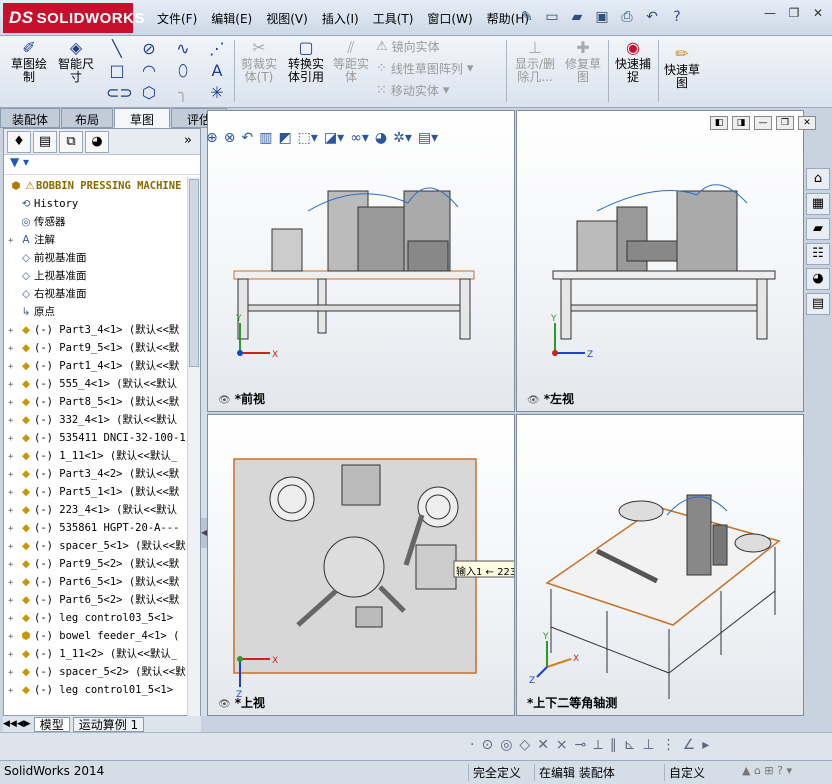  I want to click on pin-icon: ✎, so click(527, 17).